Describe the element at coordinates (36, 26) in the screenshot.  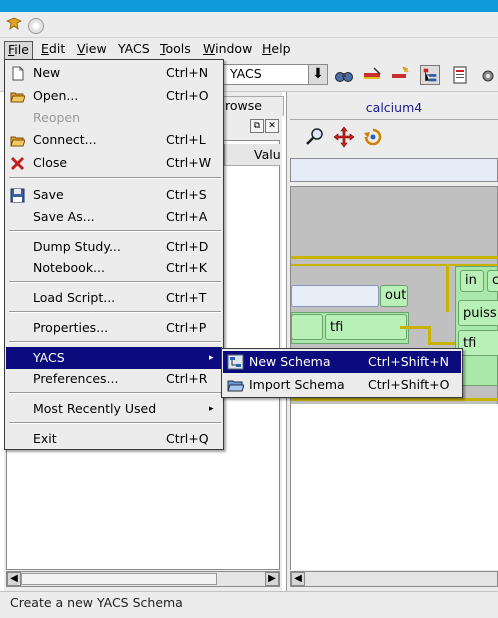
I see `window-menu-button` at that location.